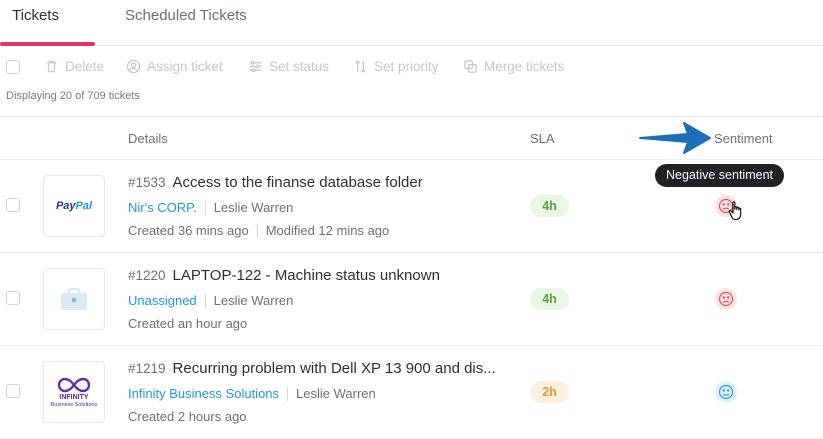  I want to click on infinity-logo-sub: Business Solutions, so click(74, 405).